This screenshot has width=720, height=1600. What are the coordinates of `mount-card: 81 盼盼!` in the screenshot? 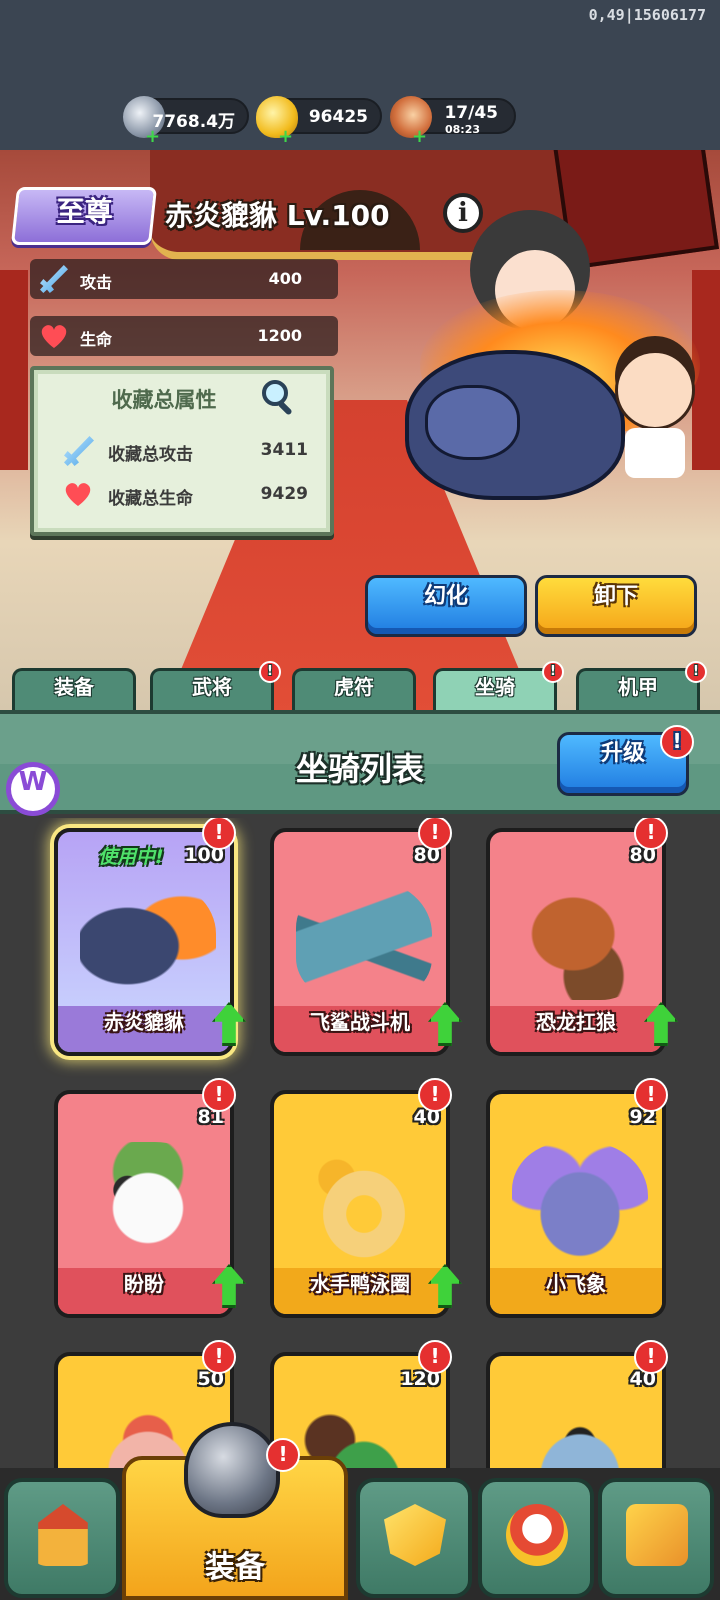 It's located at (150, 1198).